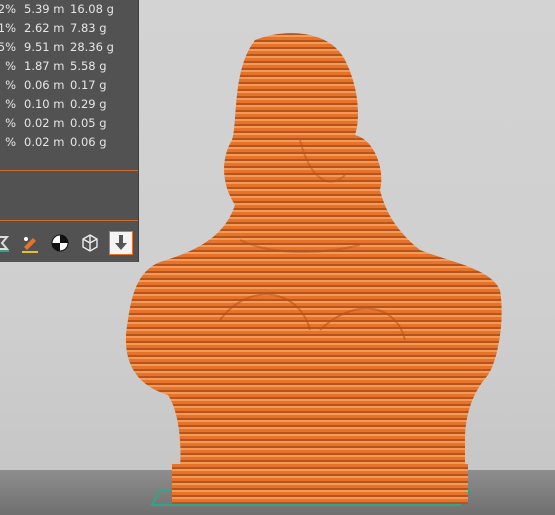 Image resolution: width=555 pixels, height=515 pixels. What do you see at coordinates (69, 85) in the screenshot?
I see `table-row: % 0.06 m 0.17 g` at bounding box center [69, 85].